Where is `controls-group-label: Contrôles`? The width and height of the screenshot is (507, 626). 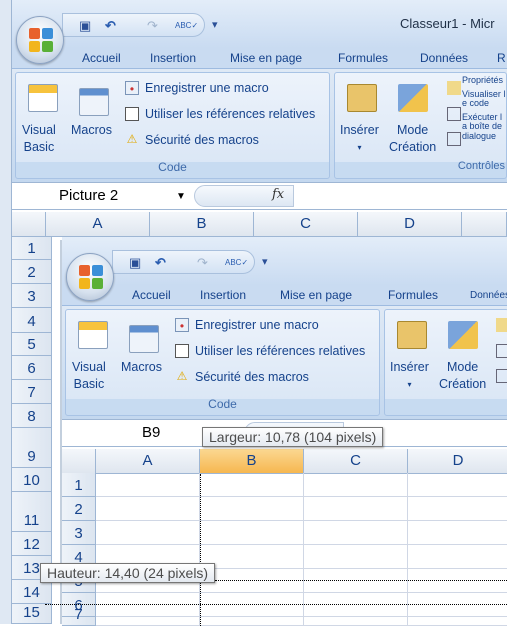 controls-group-label: Contrôles is located at coordinates (481, 166).